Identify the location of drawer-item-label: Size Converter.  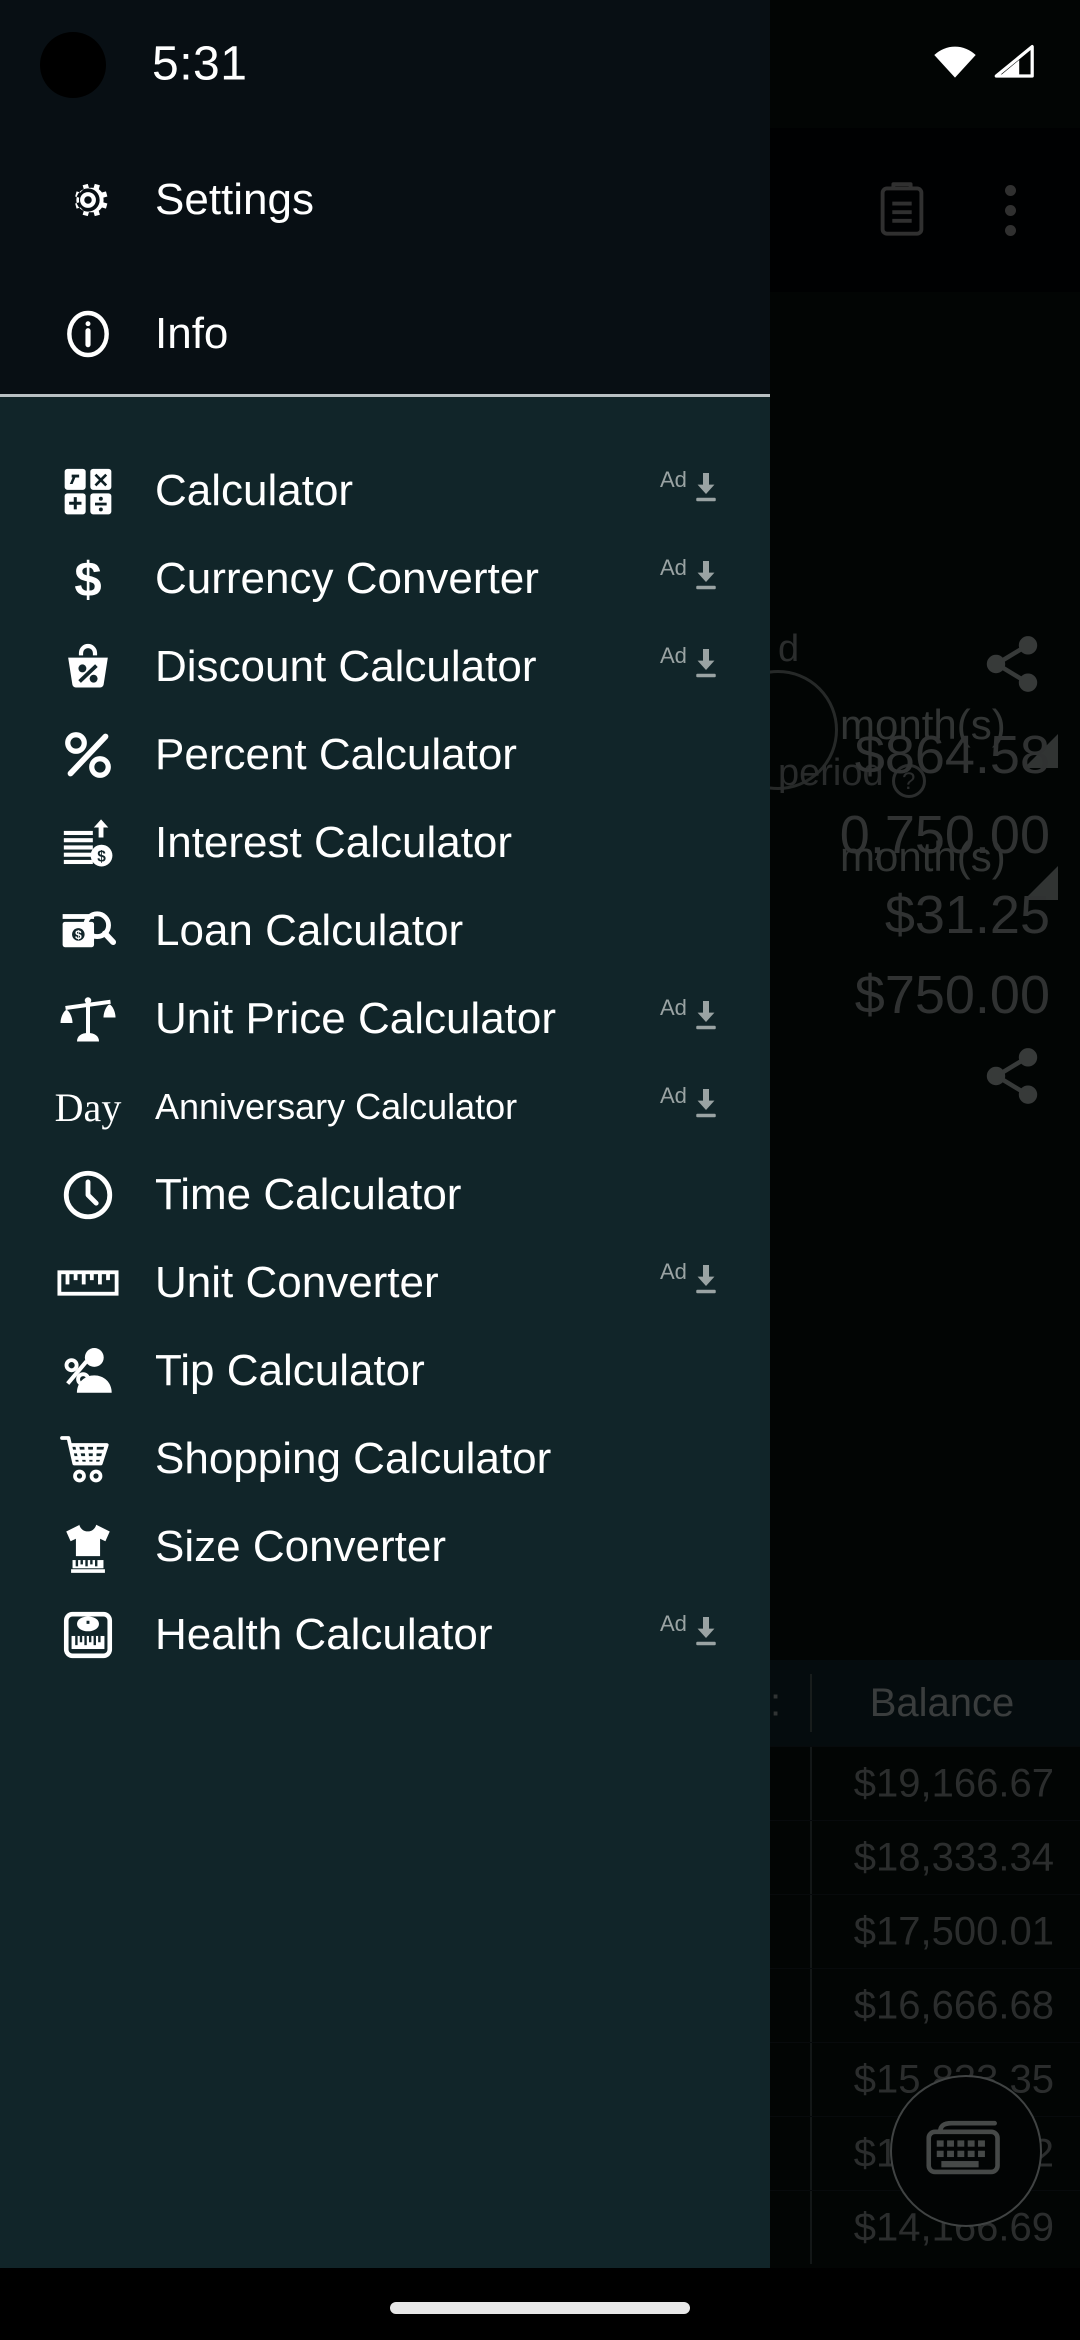
(301, 1546).